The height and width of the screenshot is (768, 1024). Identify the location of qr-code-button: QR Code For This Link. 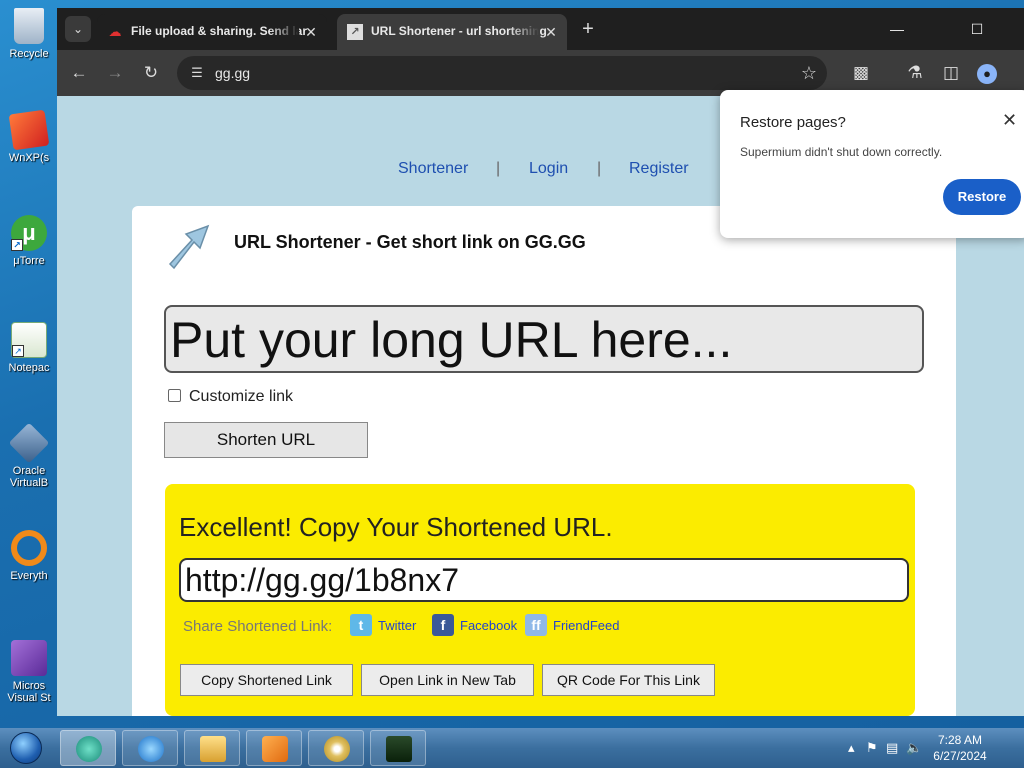
(628, 680).